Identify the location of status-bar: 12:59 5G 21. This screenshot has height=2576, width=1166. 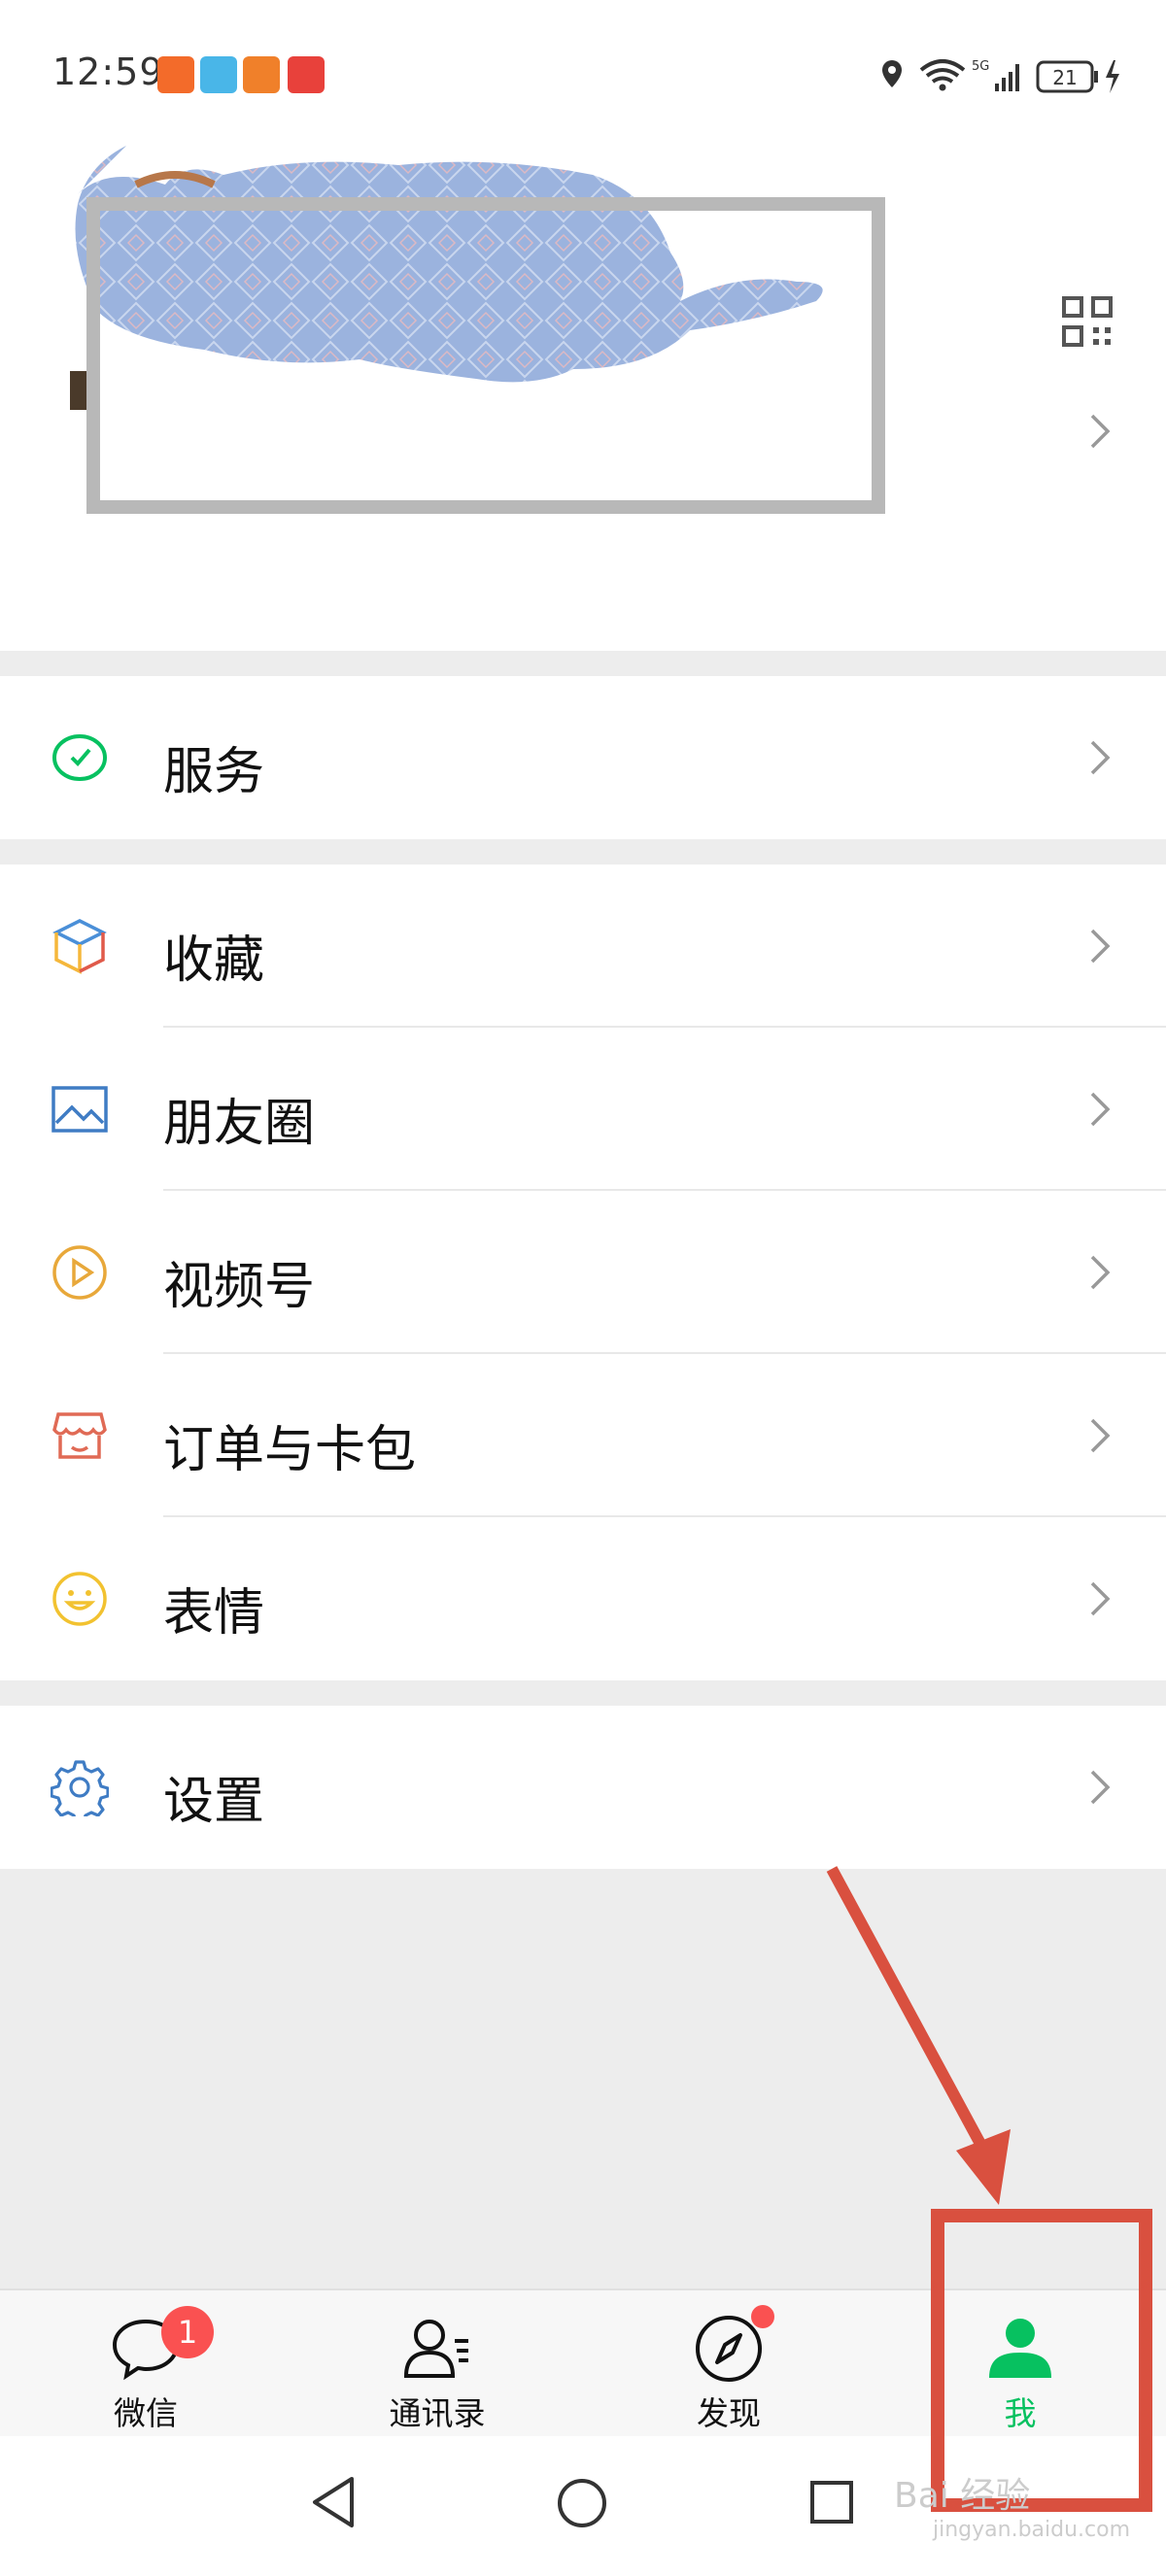
(583, 73).